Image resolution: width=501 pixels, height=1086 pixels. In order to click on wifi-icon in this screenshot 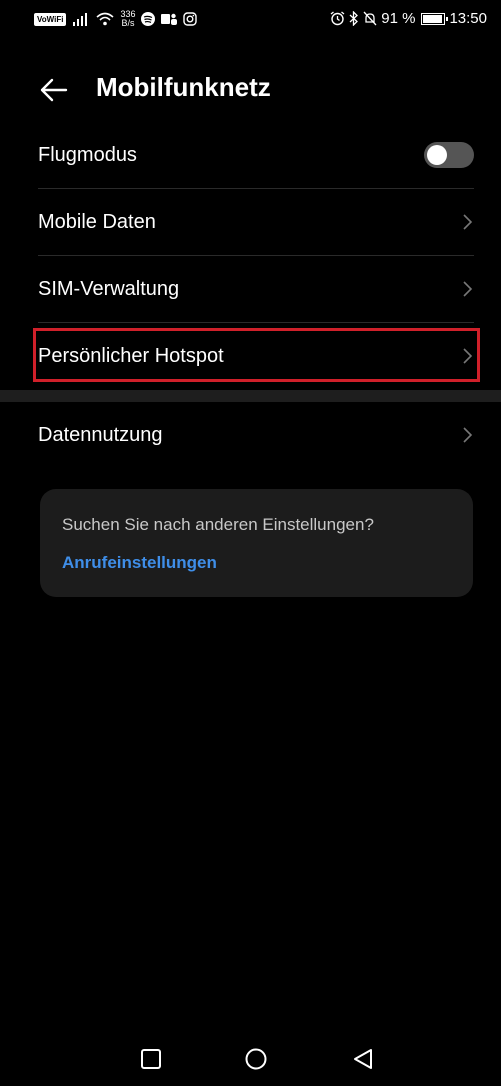, I will do `click(105, 19)`.